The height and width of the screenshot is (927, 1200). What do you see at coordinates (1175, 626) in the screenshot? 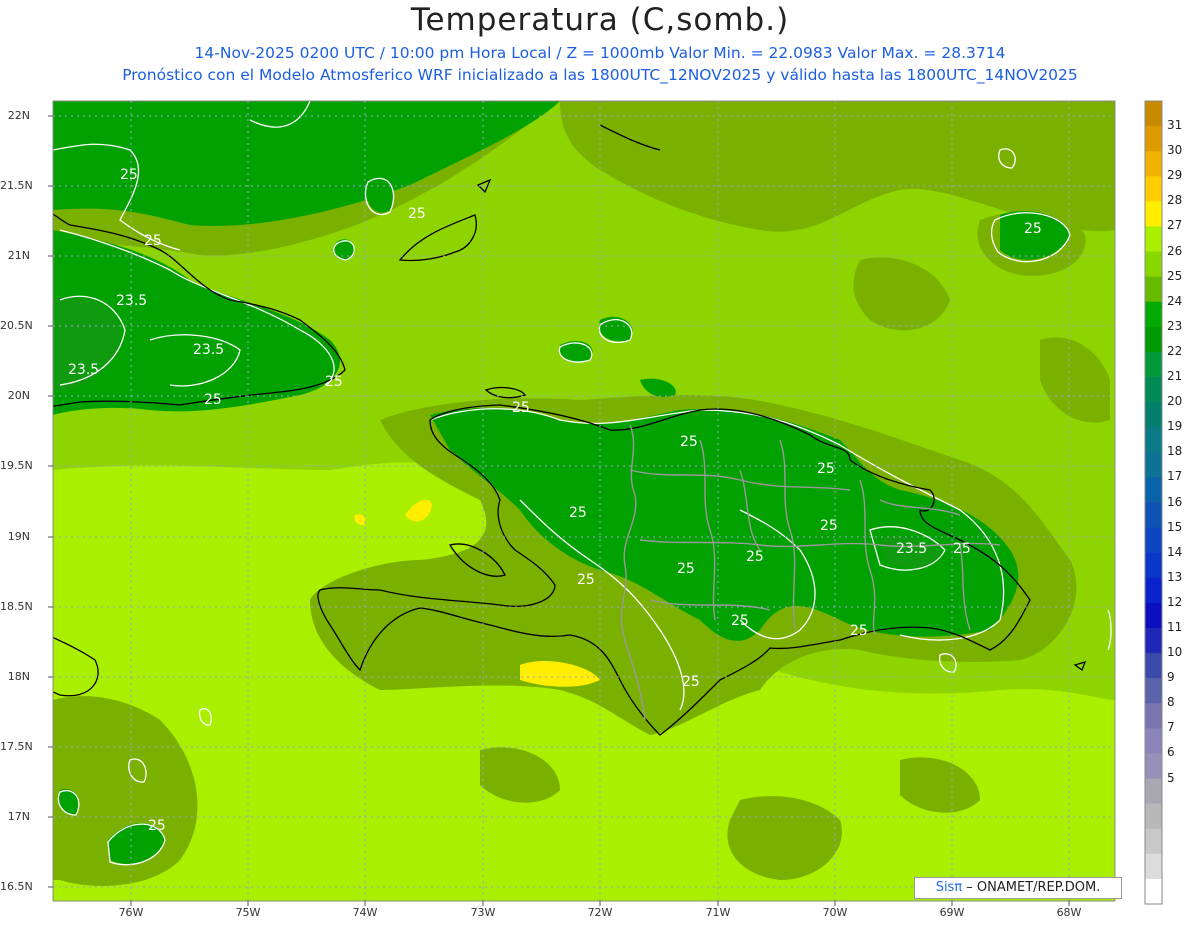
I see `colorbar-tick-label: 11` at bounding box center [1175, 626].